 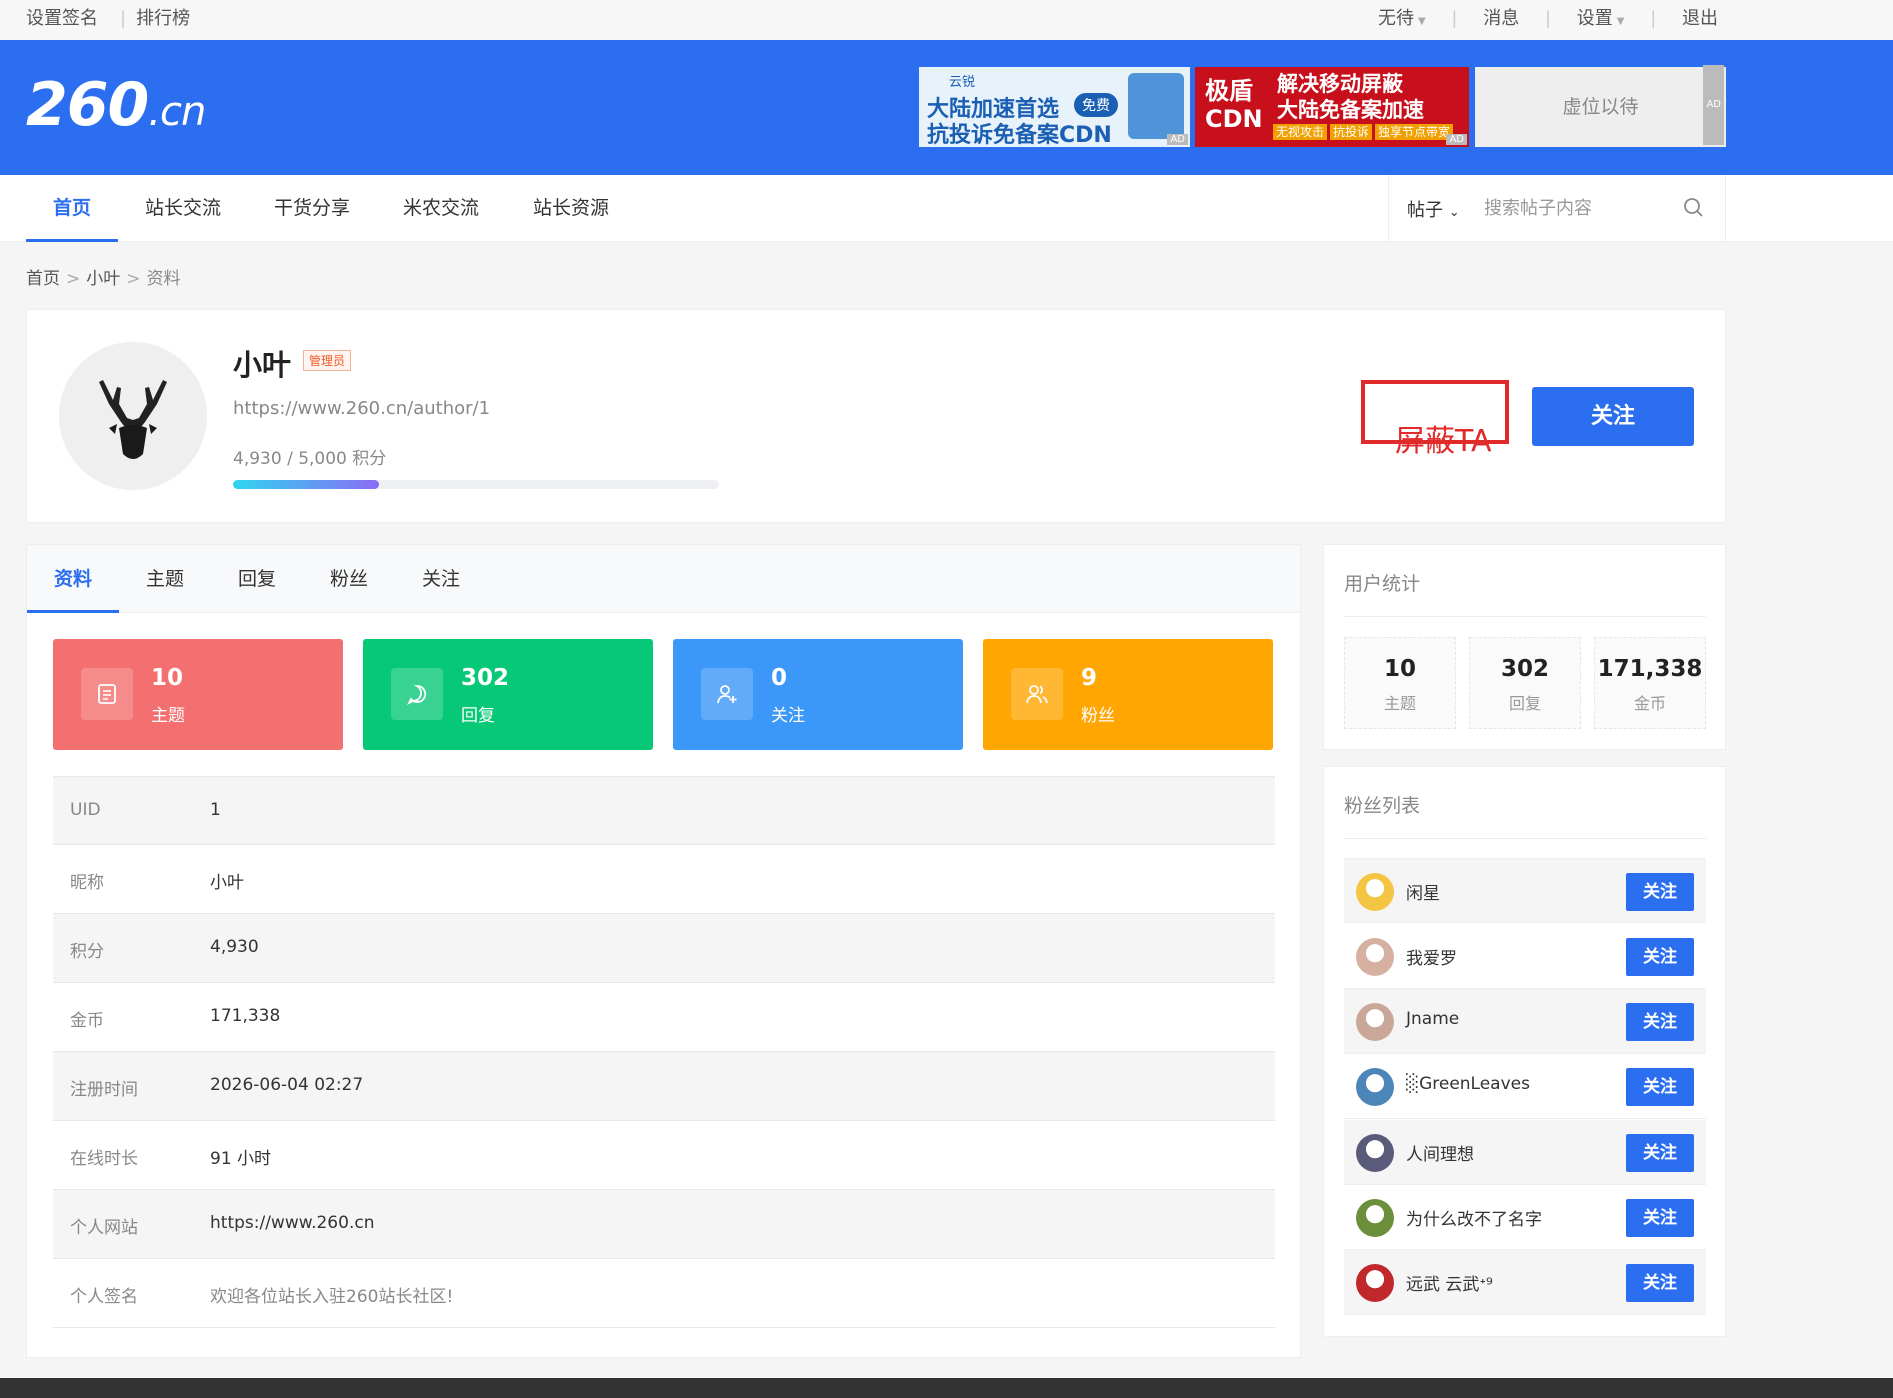 What do you see at coordinates (1693, 207) in the screenshot?
I see `search-icon` at bounding box center [1693, 207].